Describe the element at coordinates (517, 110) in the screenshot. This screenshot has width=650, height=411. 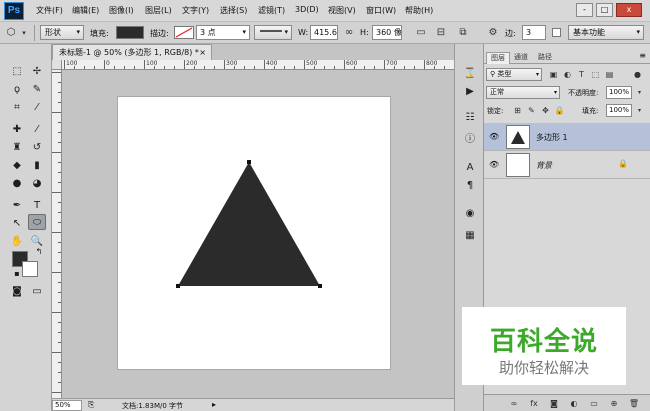
I see `lock-transparency-icon: ⊞` at that location.